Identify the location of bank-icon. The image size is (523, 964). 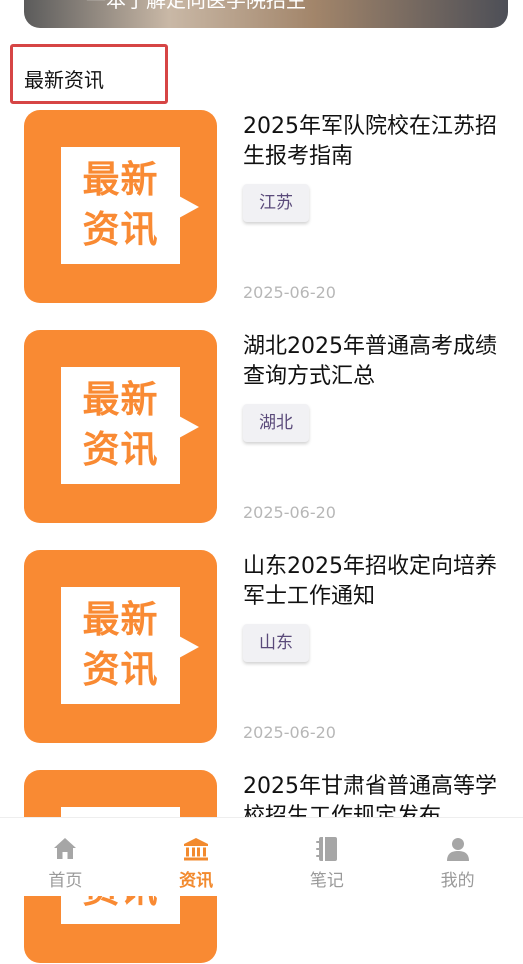
(196, 849).